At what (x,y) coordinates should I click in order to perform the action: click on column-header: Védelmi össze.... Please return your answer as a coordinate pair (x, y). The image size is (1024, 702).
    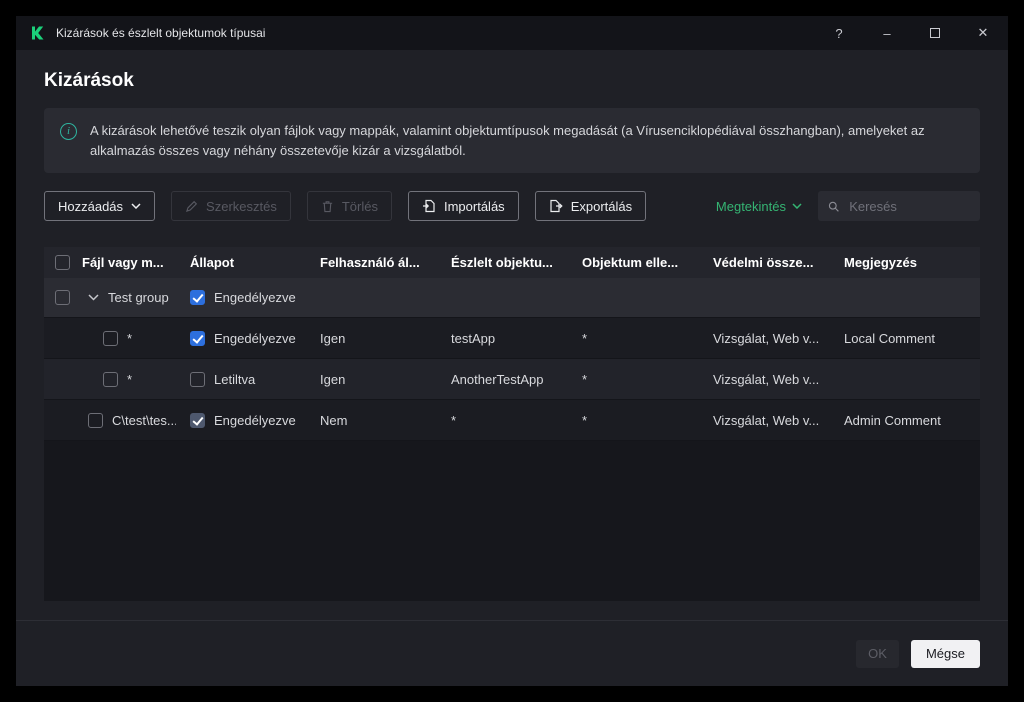
    Looking at the image, I should click on (764, 262).